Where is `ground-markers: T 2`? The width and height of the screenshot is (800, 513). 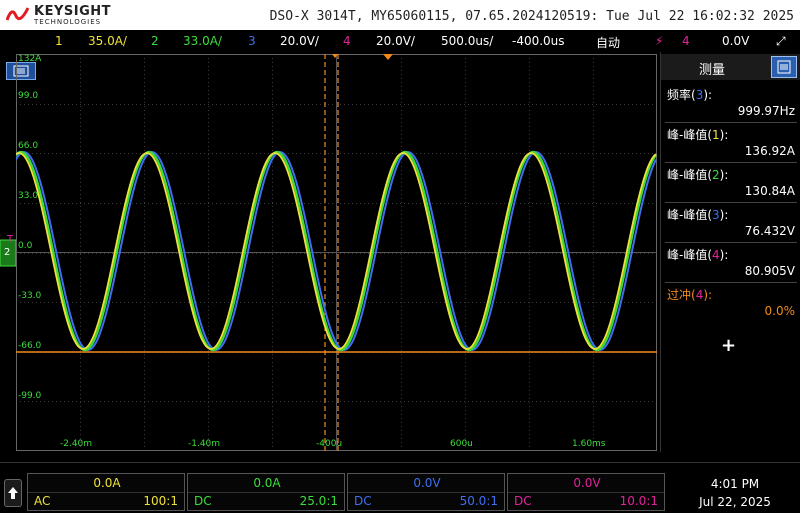
ground-markers: T 2 is located at coordinates (8, 254).